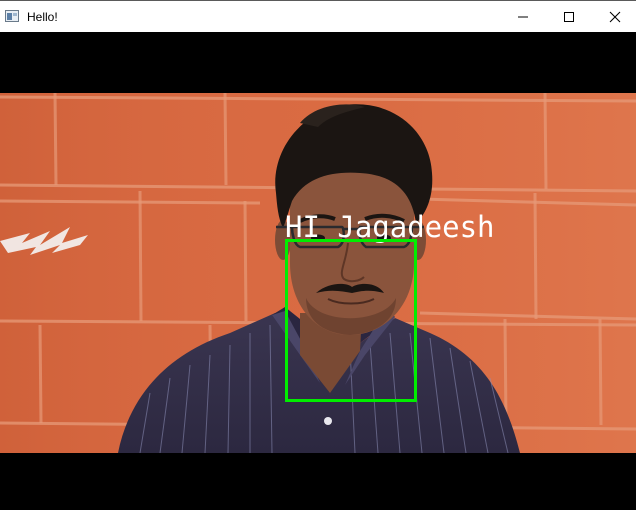  Describe the element at coordinates (42, 17) in the screenshot. I see `window-title: Hello!` at that location.